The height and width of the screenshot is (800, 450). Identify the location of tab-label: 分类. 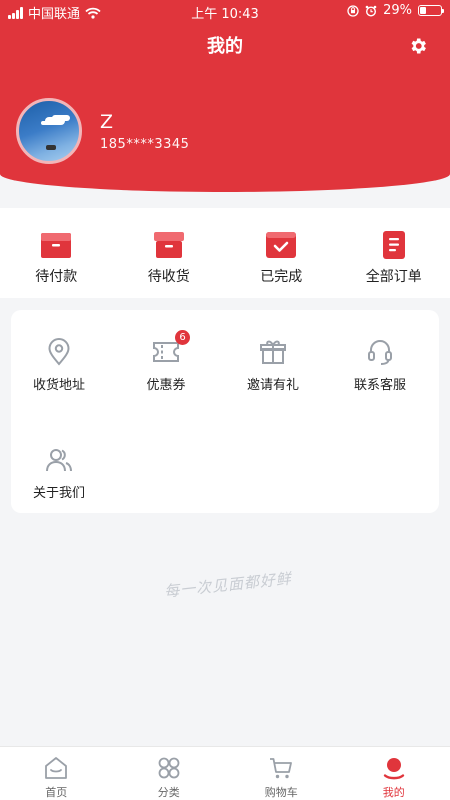
(168, 792).